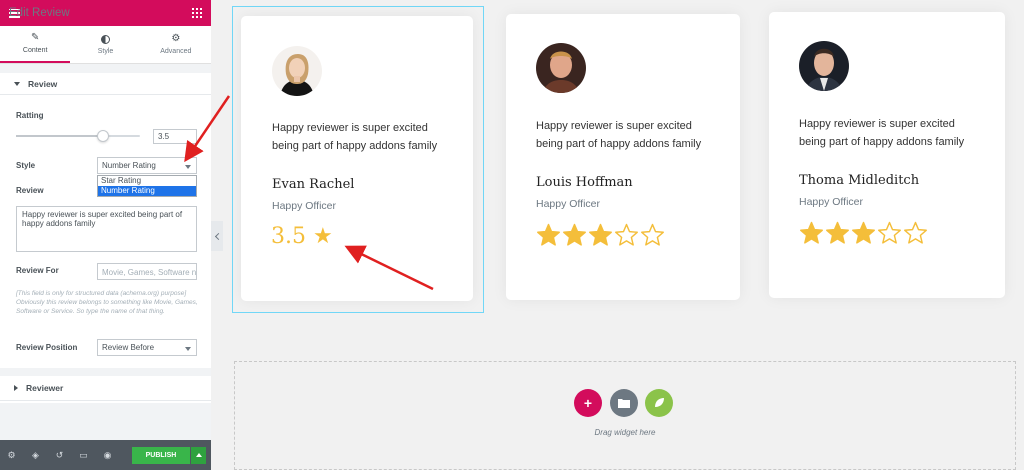 The image size is (1024, 470). What do you see at coordinates (83, 455) in the screenshot?
I see `responsive-icon: ▭` at bounding box center [83, 455].